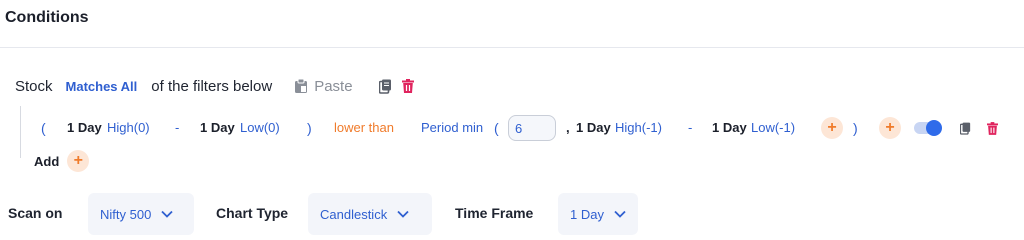 Image resolution: width=1024 pixels, height=240 pixels. What do you see at coordinates (587, 214) in the screenshot?
I see `time-frame-value: 1 Day` at bounding box center [587, 214].